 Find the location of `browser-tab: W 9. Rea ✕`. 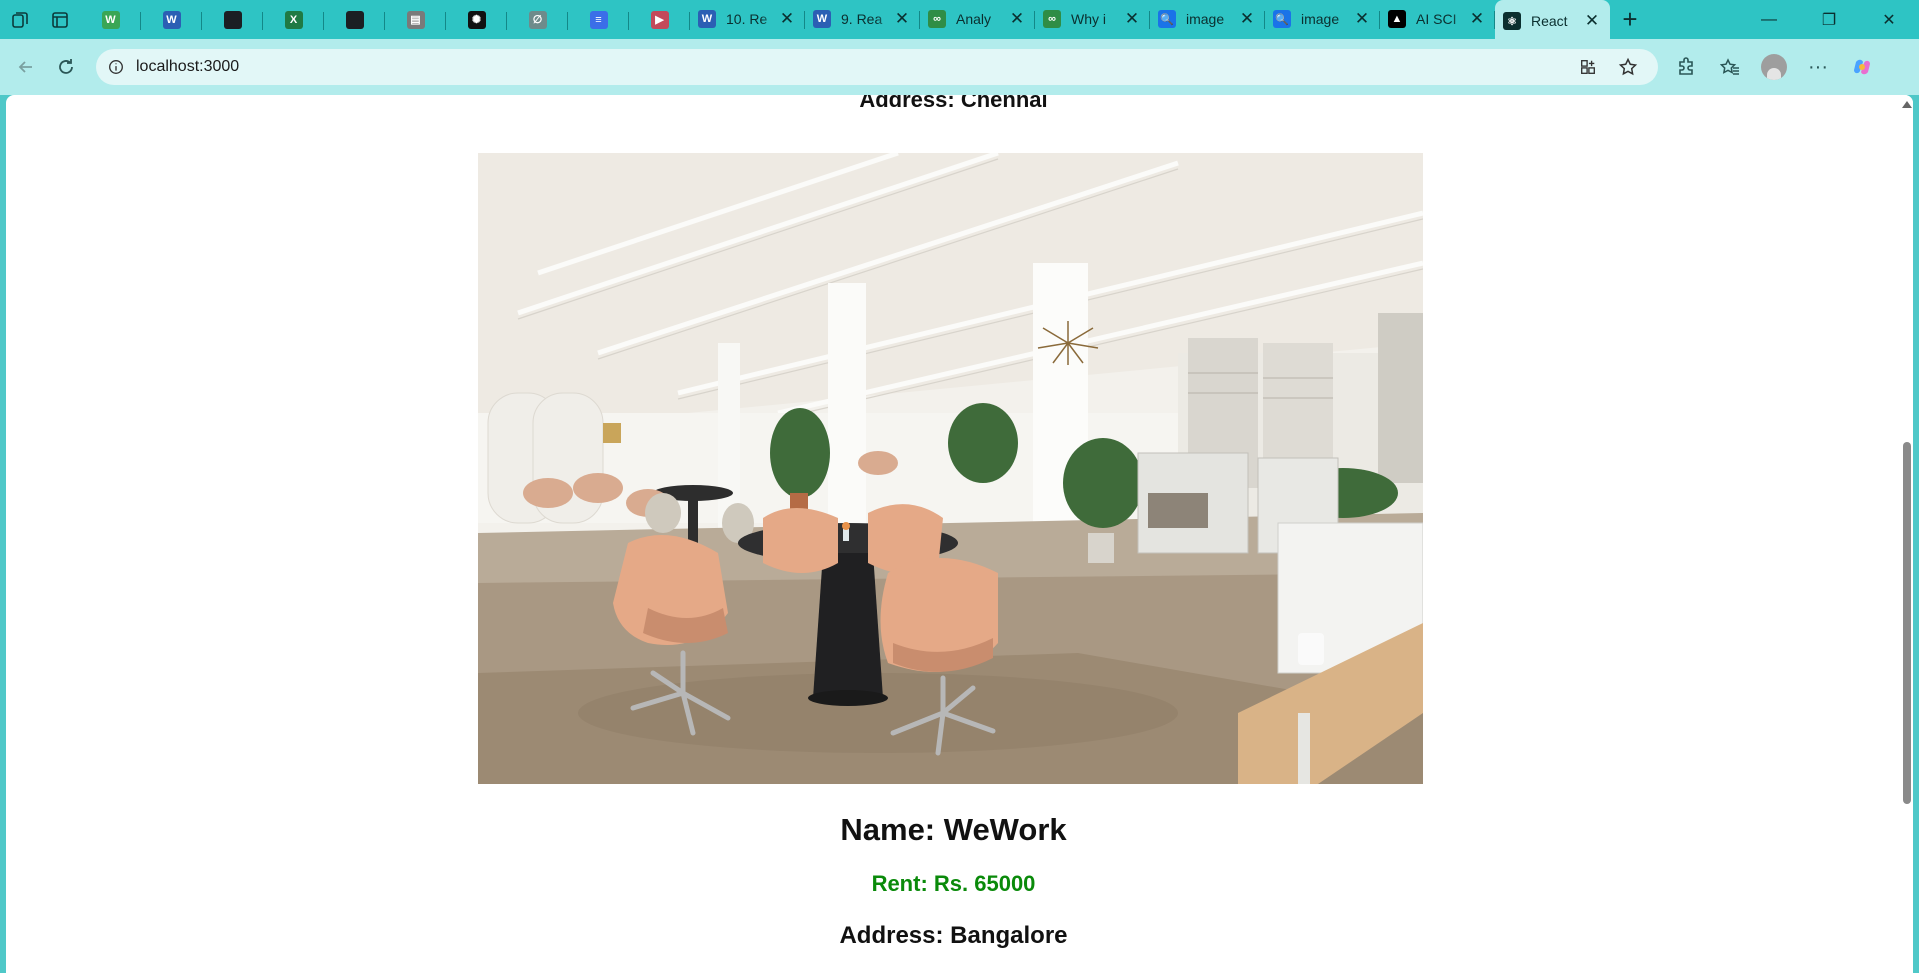

browser-tab: W 9. Rea ✕ is located at coordinates (862, 19).